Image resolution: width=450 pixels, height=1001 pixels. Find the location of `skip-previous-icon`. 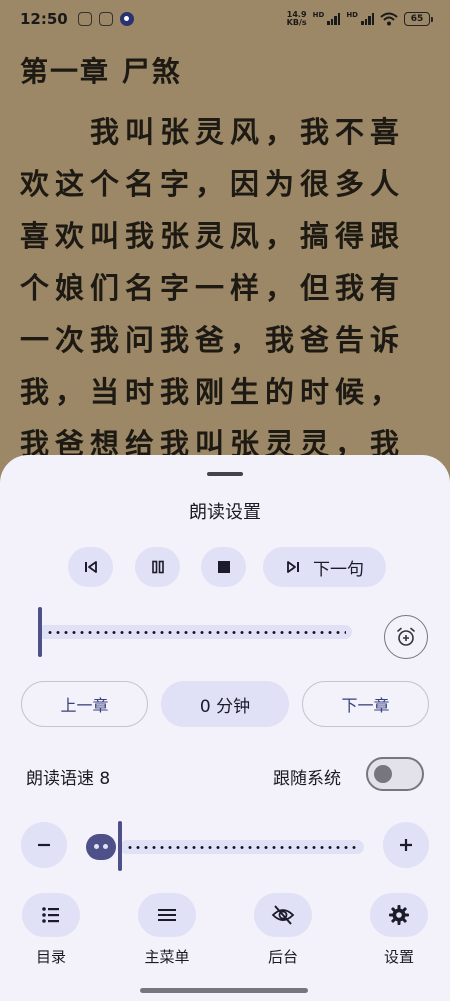

skip-previous-icon is located at coordinates (90, 567).